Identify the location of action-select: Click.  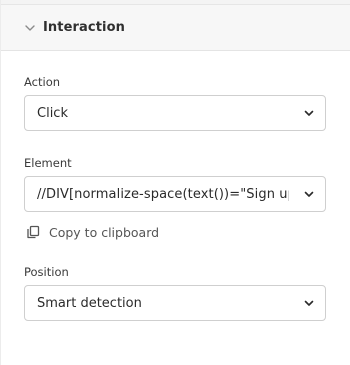
(175, 113).